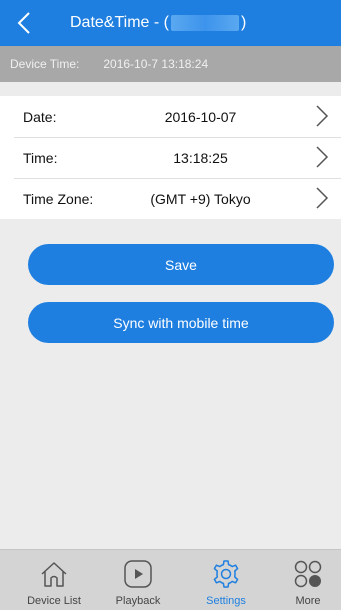 The width and height of the screenshot is (341, 610). I want to click on device-time-label: Device Time:, so click(45, 64).